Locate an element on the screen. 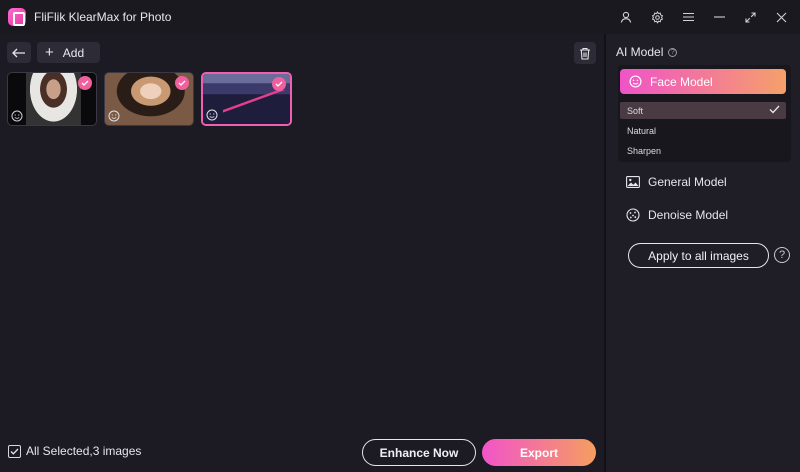  trash-icon is located at coordinates (585, 53).